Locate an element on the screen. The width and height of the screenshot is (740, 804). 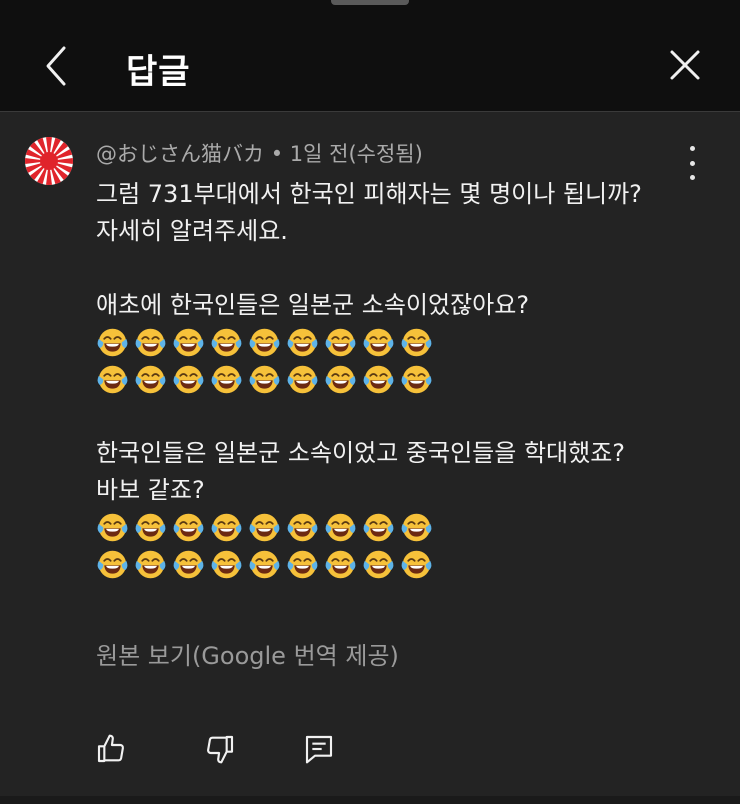
close-button is located at coordinates (685, 65).